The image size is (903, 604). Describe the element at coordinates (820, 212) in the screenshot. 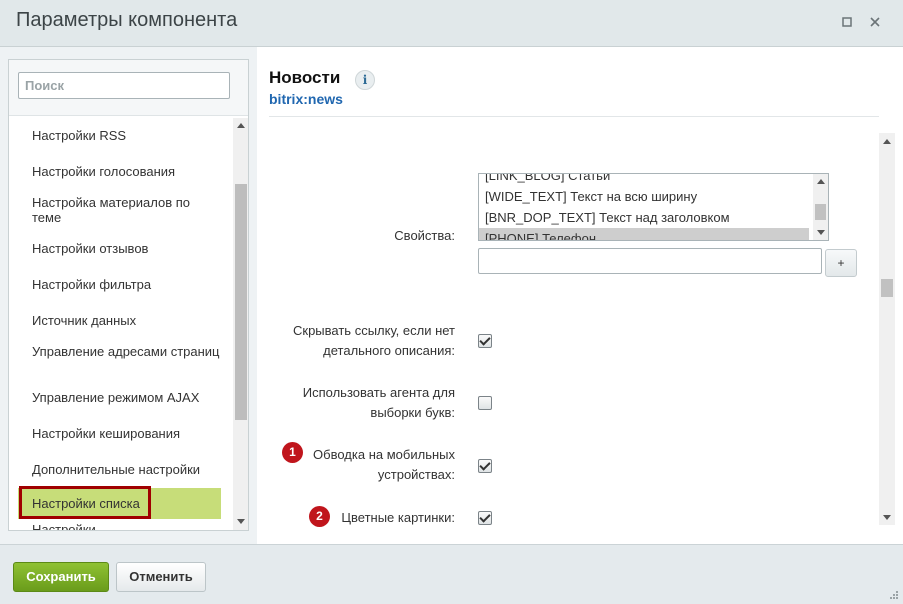

I see `listbox-scroll-thumb` at that location.